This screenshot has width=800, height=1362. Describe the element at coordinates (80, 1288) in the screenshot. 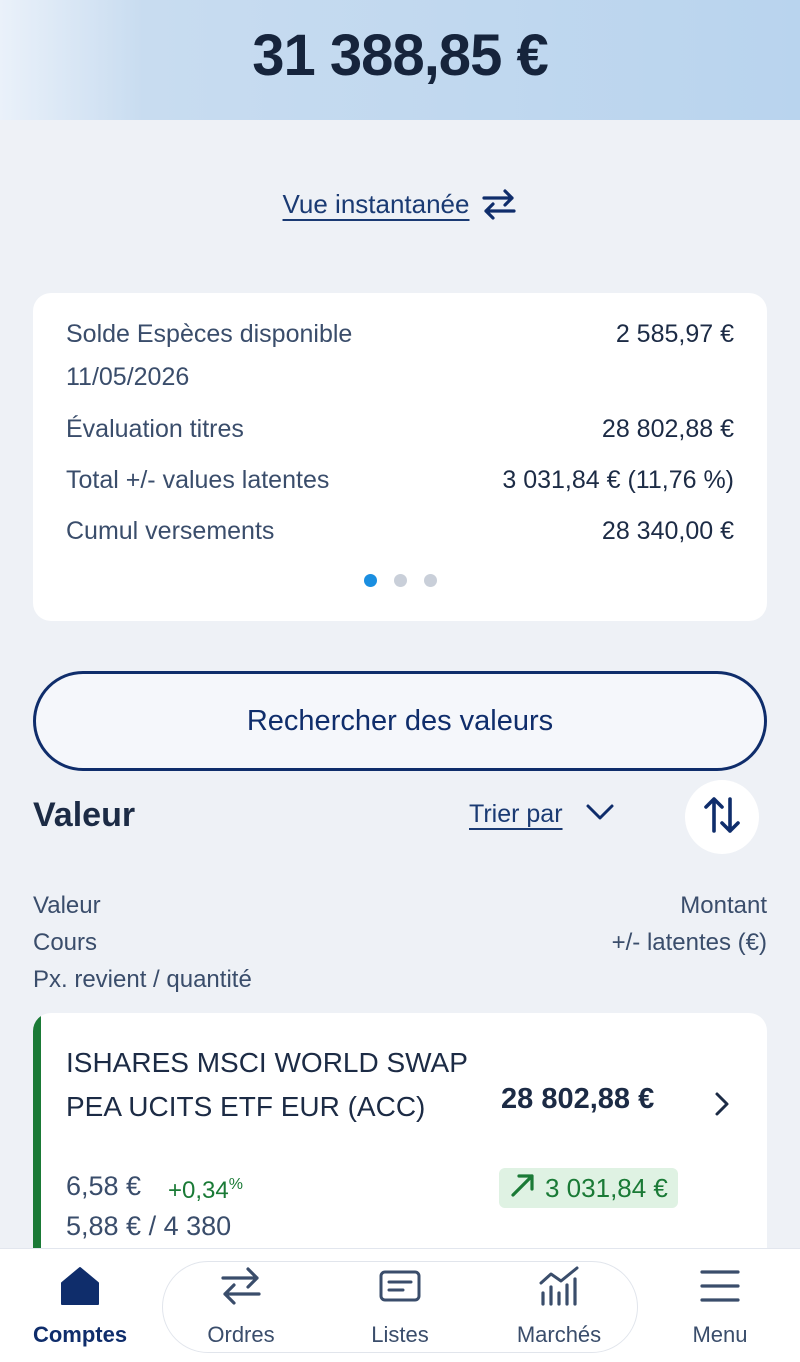

I see `home-icon` at that location.